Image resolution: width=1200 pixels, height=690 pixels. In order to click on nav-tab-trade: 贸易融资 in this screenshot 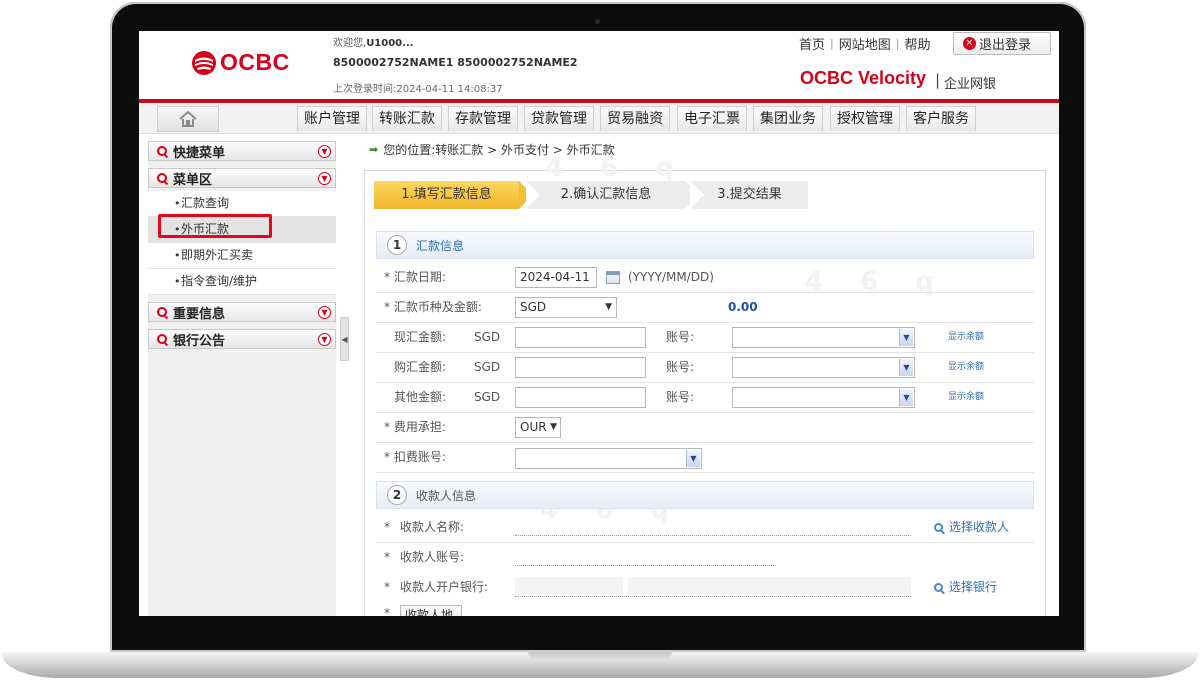, I will do `click(635, 118)`.